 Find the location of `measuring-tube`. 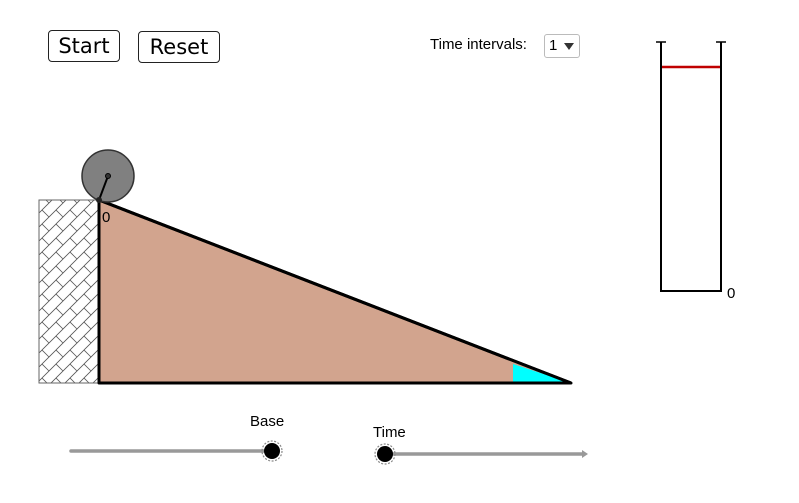

measuring-tube is located at coordinates (691, 166).